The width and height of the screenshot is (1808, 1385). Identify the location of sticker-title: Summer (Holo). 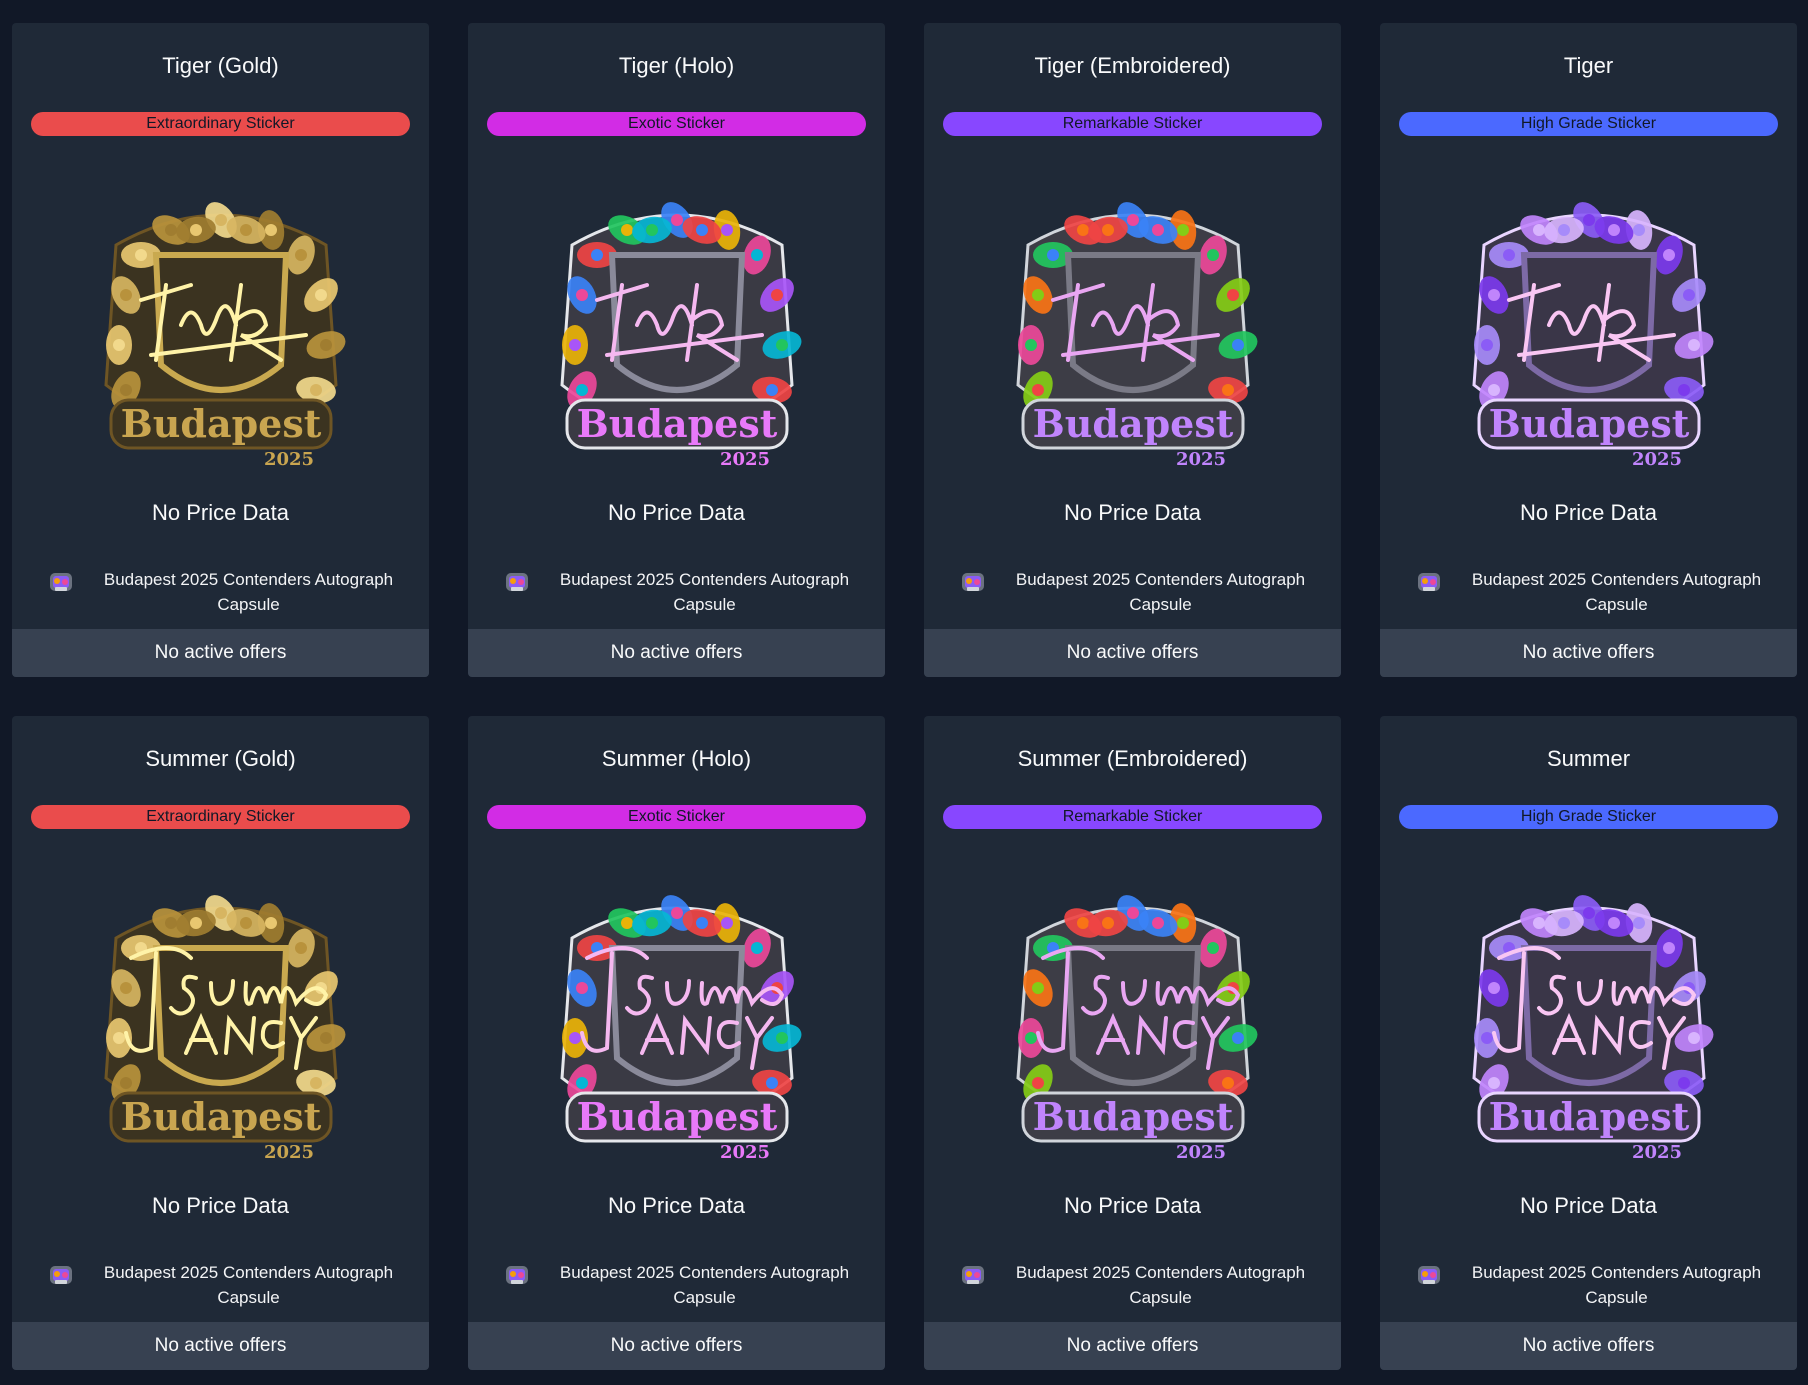
(676, 759).